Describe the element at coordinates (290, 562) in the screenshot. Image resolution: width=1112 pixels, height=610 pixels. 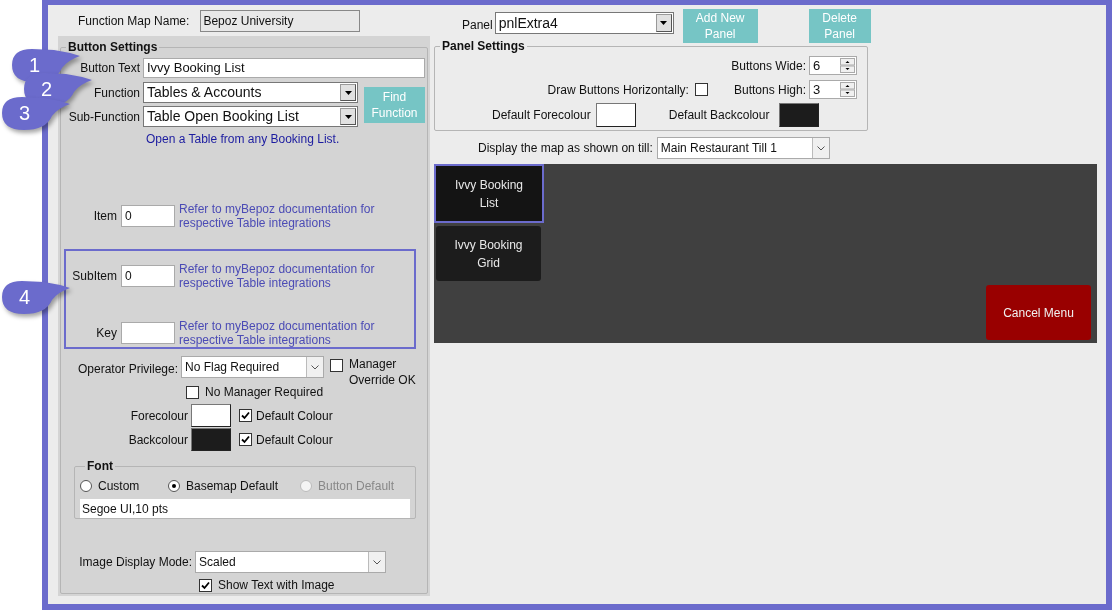
I see `dropdown: Scaled` at that location.